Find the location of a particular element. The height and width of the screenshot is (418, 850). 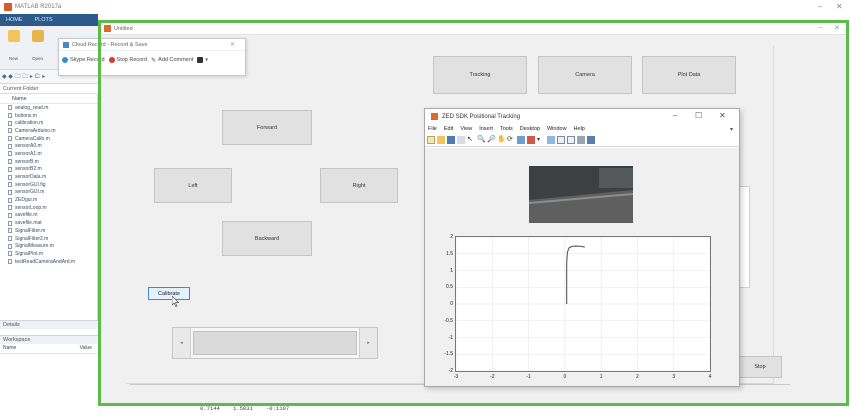

column-header-name: Name is located at coordinates (48, 99).